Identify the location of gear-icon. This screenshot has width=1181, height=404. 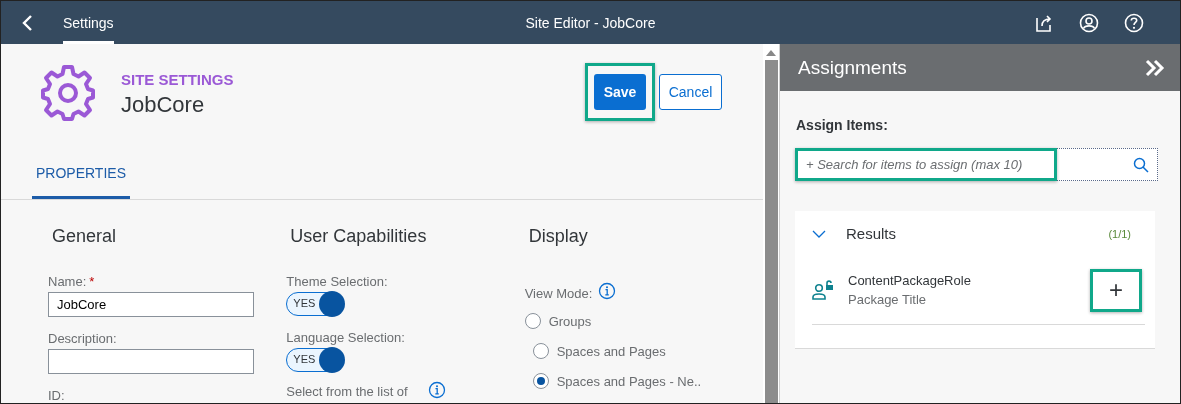
(68, 92).